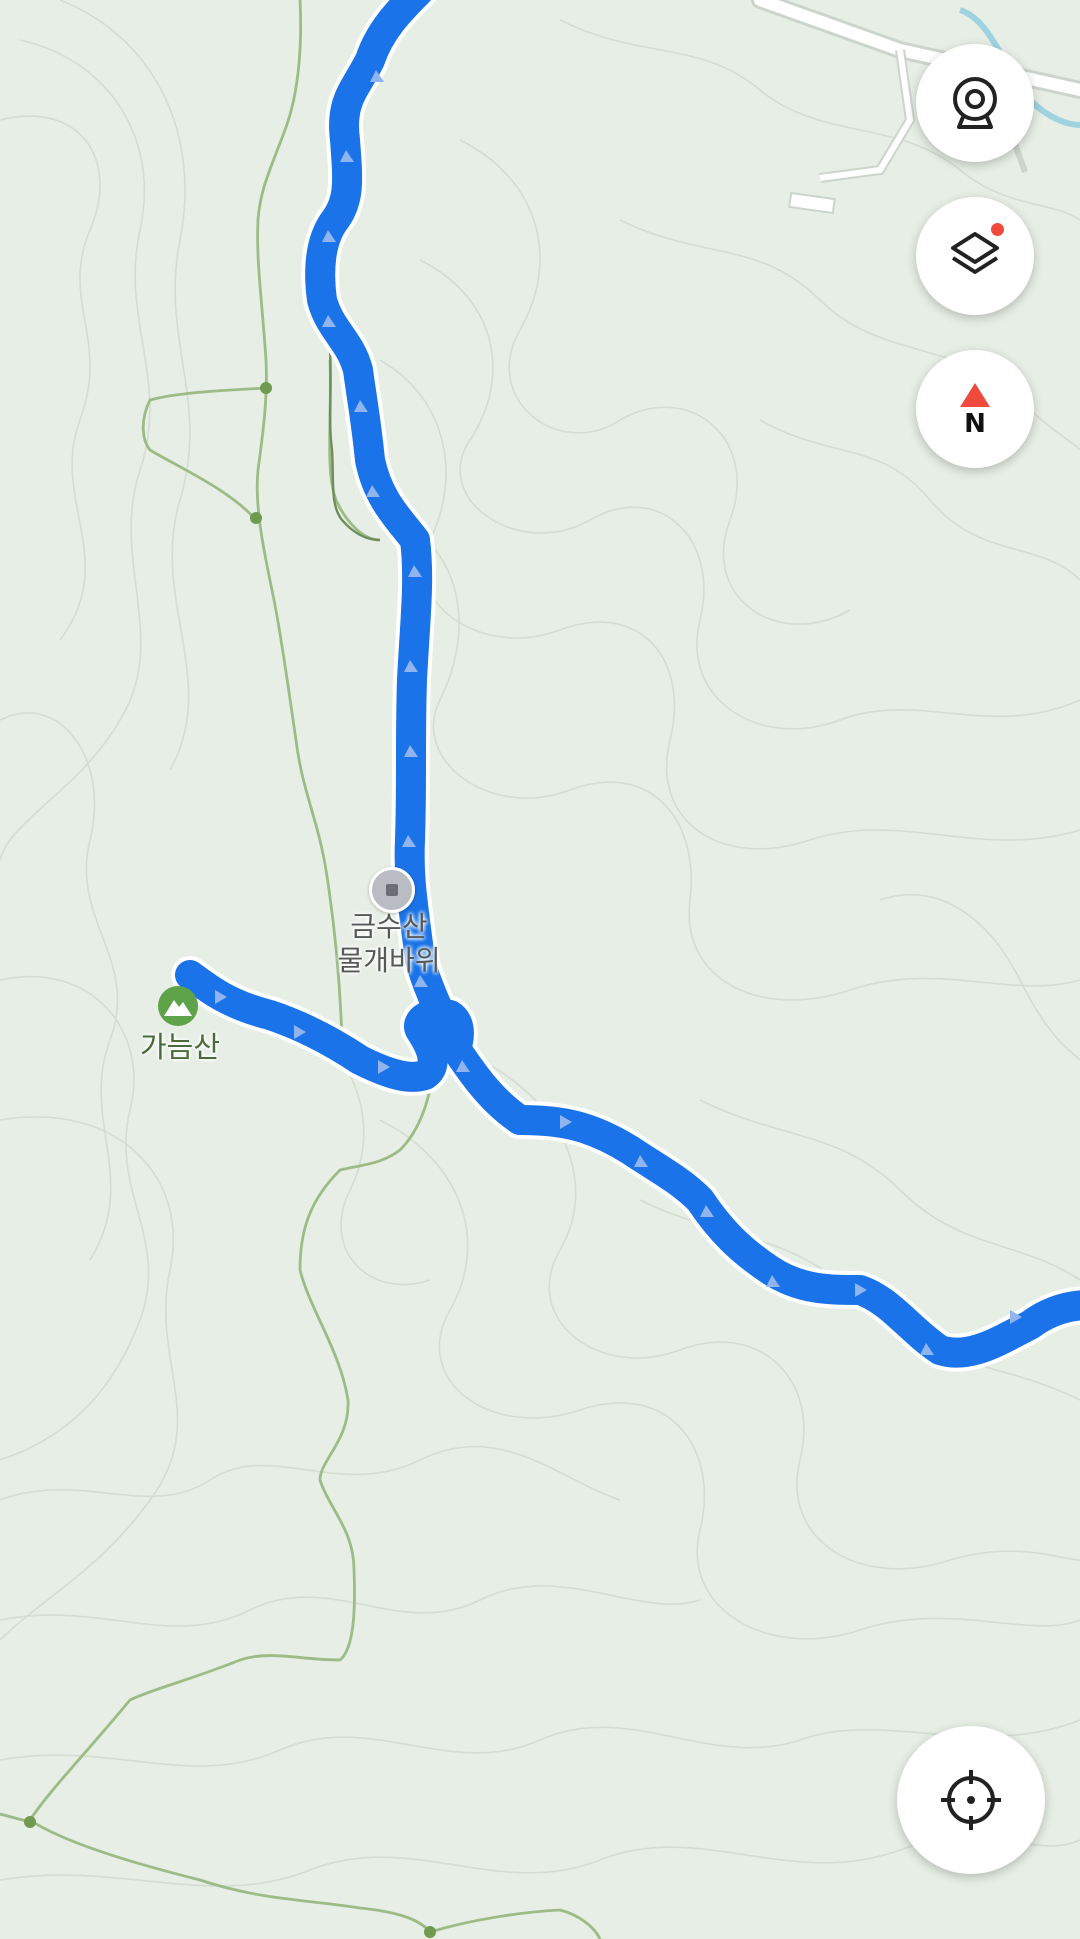 The image size is (1080, 1939). What do you see at coordinates (975, 256) in the screenshot?
I see `layers-button` at bounding box center [975, 256].